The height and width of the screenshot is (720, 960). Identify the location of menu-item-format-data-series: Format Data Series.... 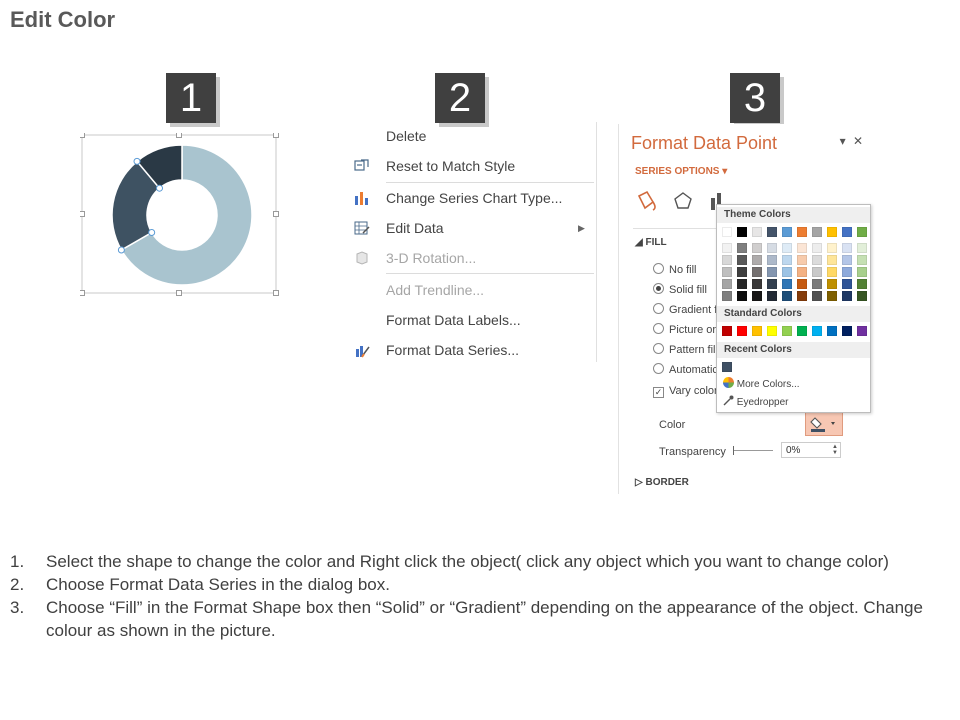
(472, 350).